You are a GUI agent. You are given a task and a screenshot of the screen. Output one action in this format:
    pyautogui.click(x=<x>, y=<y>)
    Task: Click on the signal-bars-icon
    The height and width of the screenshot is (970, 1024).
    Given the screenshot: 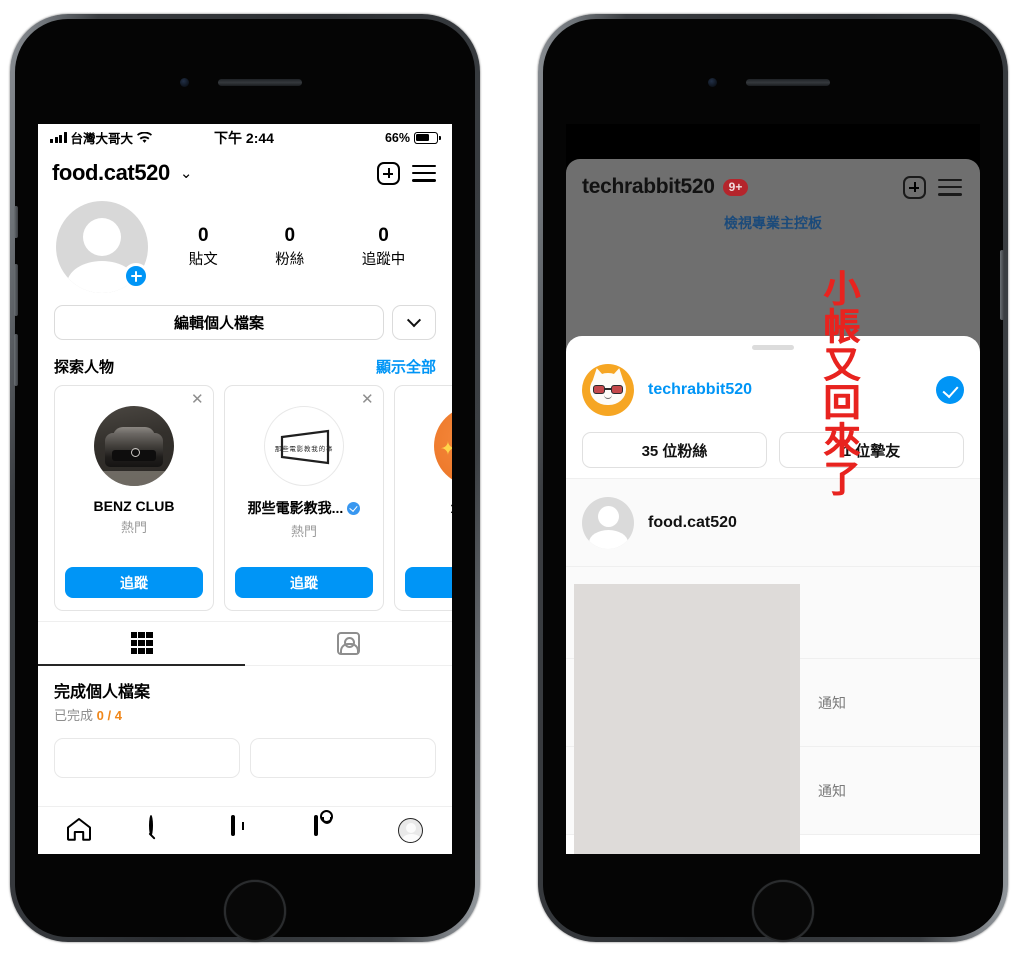 What is the action you would take?
    pyautogui.click(x=58, y=137)
    